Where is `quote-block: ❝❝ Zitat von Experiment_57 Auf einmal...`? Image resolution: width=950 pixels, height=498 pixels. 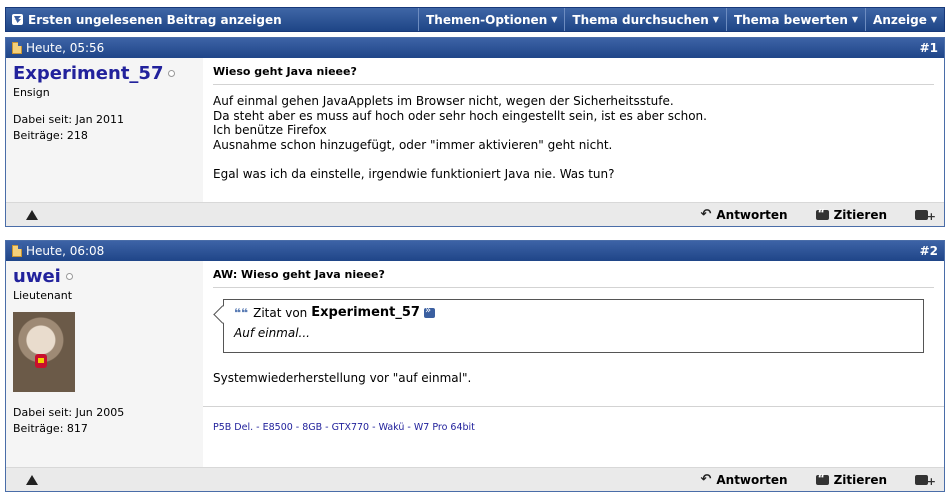
quote-block: ❝❝ Zitat von Experiment_57 Auf einmal... is located at coordinates (573, 326).